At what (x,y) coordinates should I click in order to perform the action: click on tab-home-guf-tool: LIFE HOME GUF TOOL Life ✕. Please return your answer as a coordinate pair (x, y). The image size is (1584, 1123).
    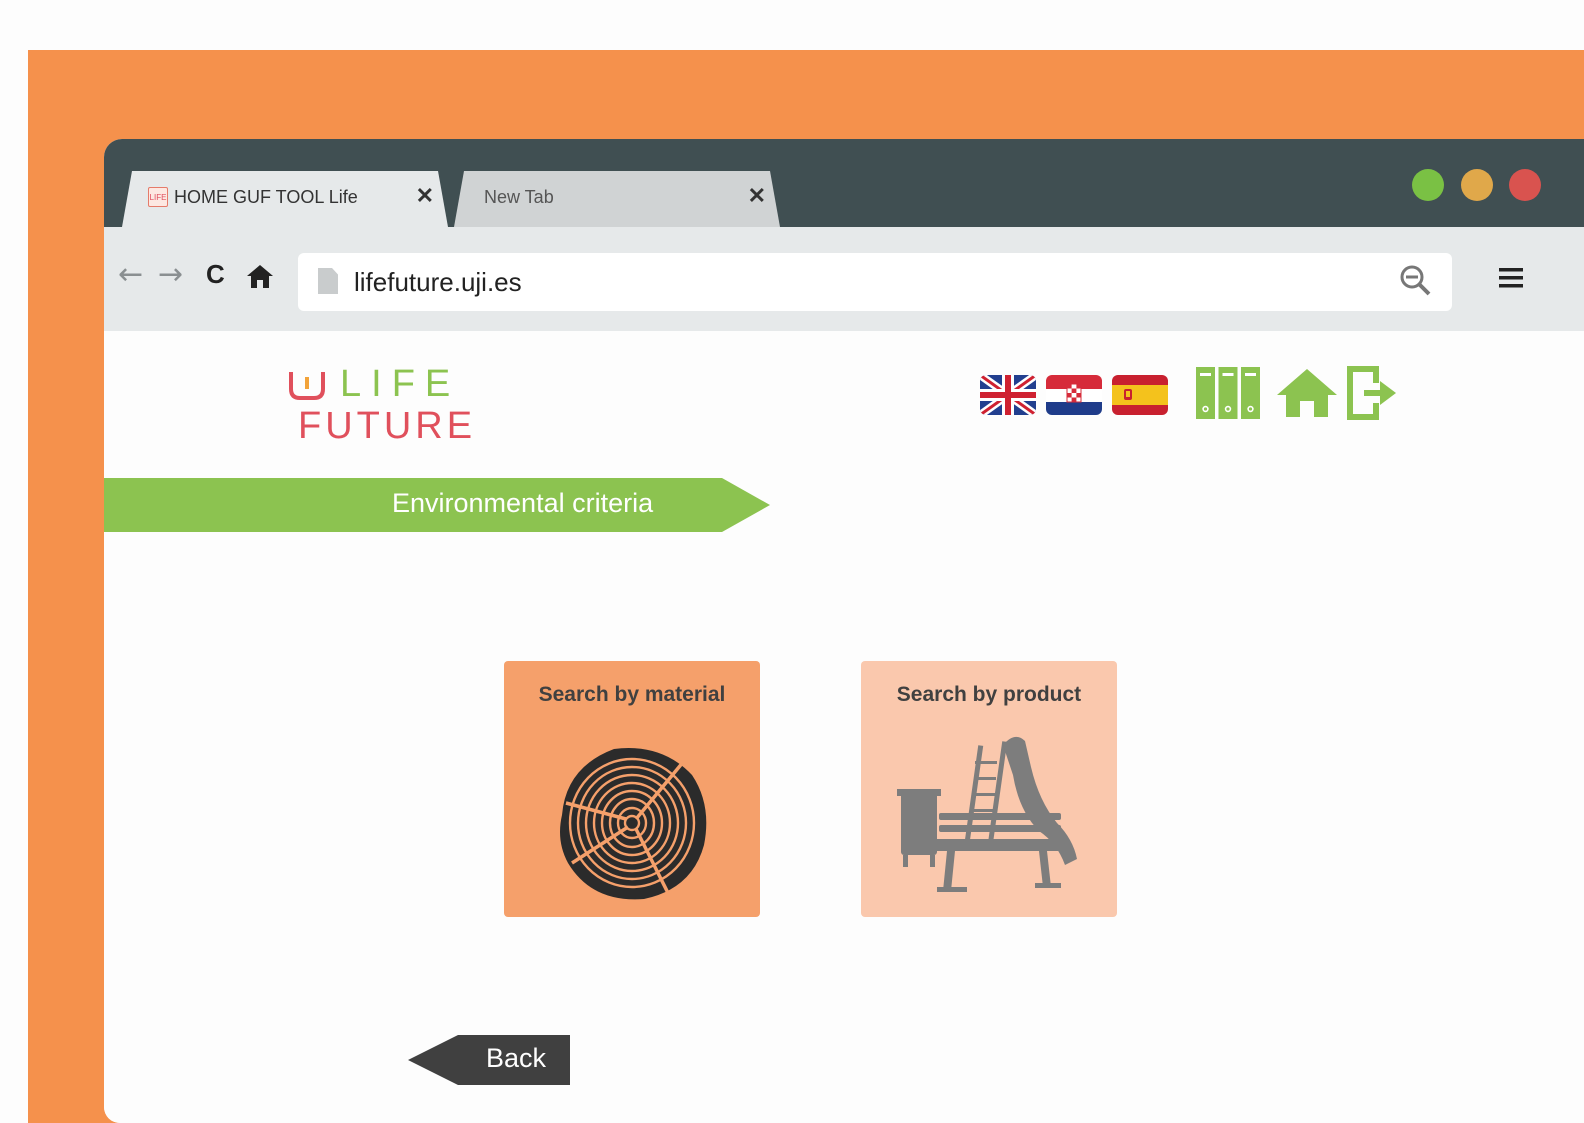
    Looking at the image, I should click on (285, 199).